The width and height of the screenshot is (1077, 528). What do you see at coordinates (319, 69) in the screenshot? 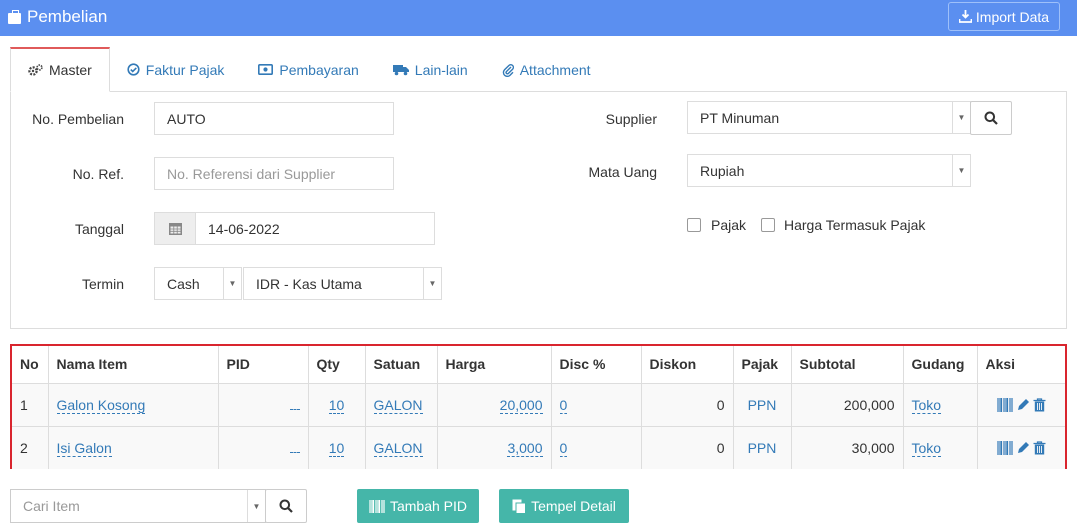
I see `tab-pembayaran-label: Pembayaran` at bounding box center [319, 69].